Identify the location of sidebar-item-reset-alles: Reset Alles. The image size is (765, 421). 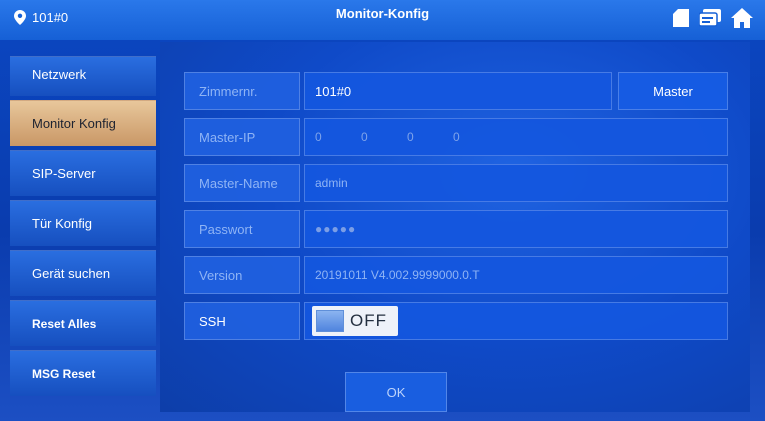
(83, 323).